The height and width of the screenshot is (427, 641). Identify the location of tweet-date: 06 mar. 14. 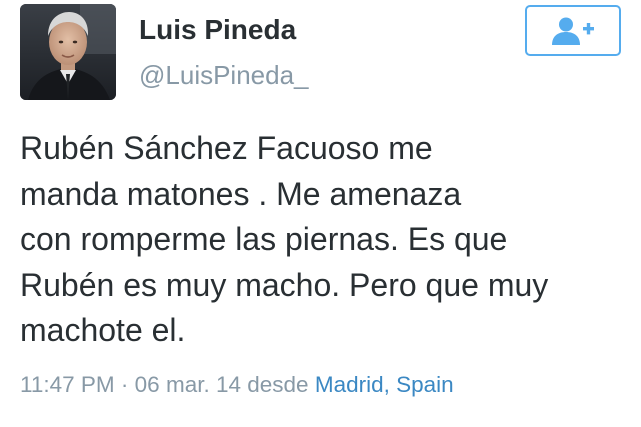
(188, 384).